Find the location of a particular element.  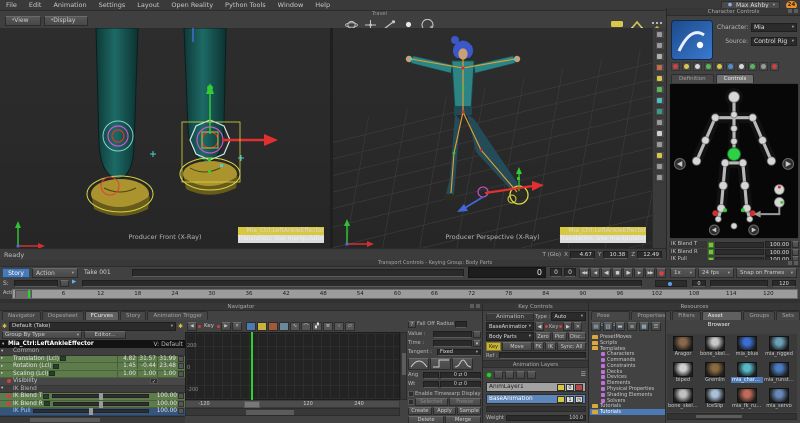

playback-speed-dropdown: 1x ▾ is located at coordinates (683, 273).